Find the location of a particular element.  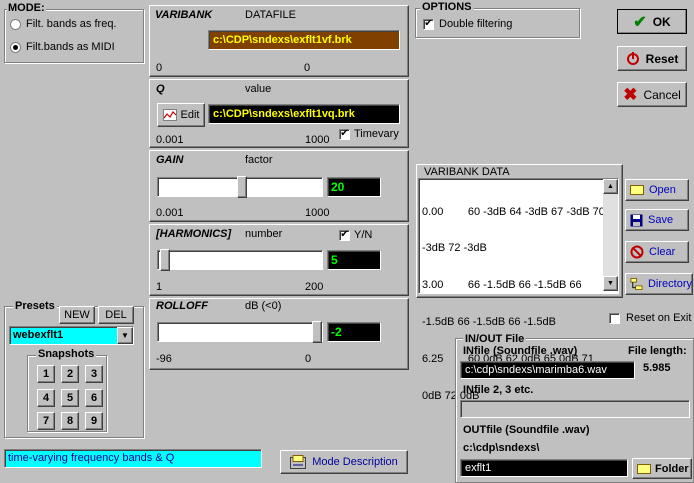

mode-description-field: time-varying frequency bands & Q is located at coordinates (133, 458).